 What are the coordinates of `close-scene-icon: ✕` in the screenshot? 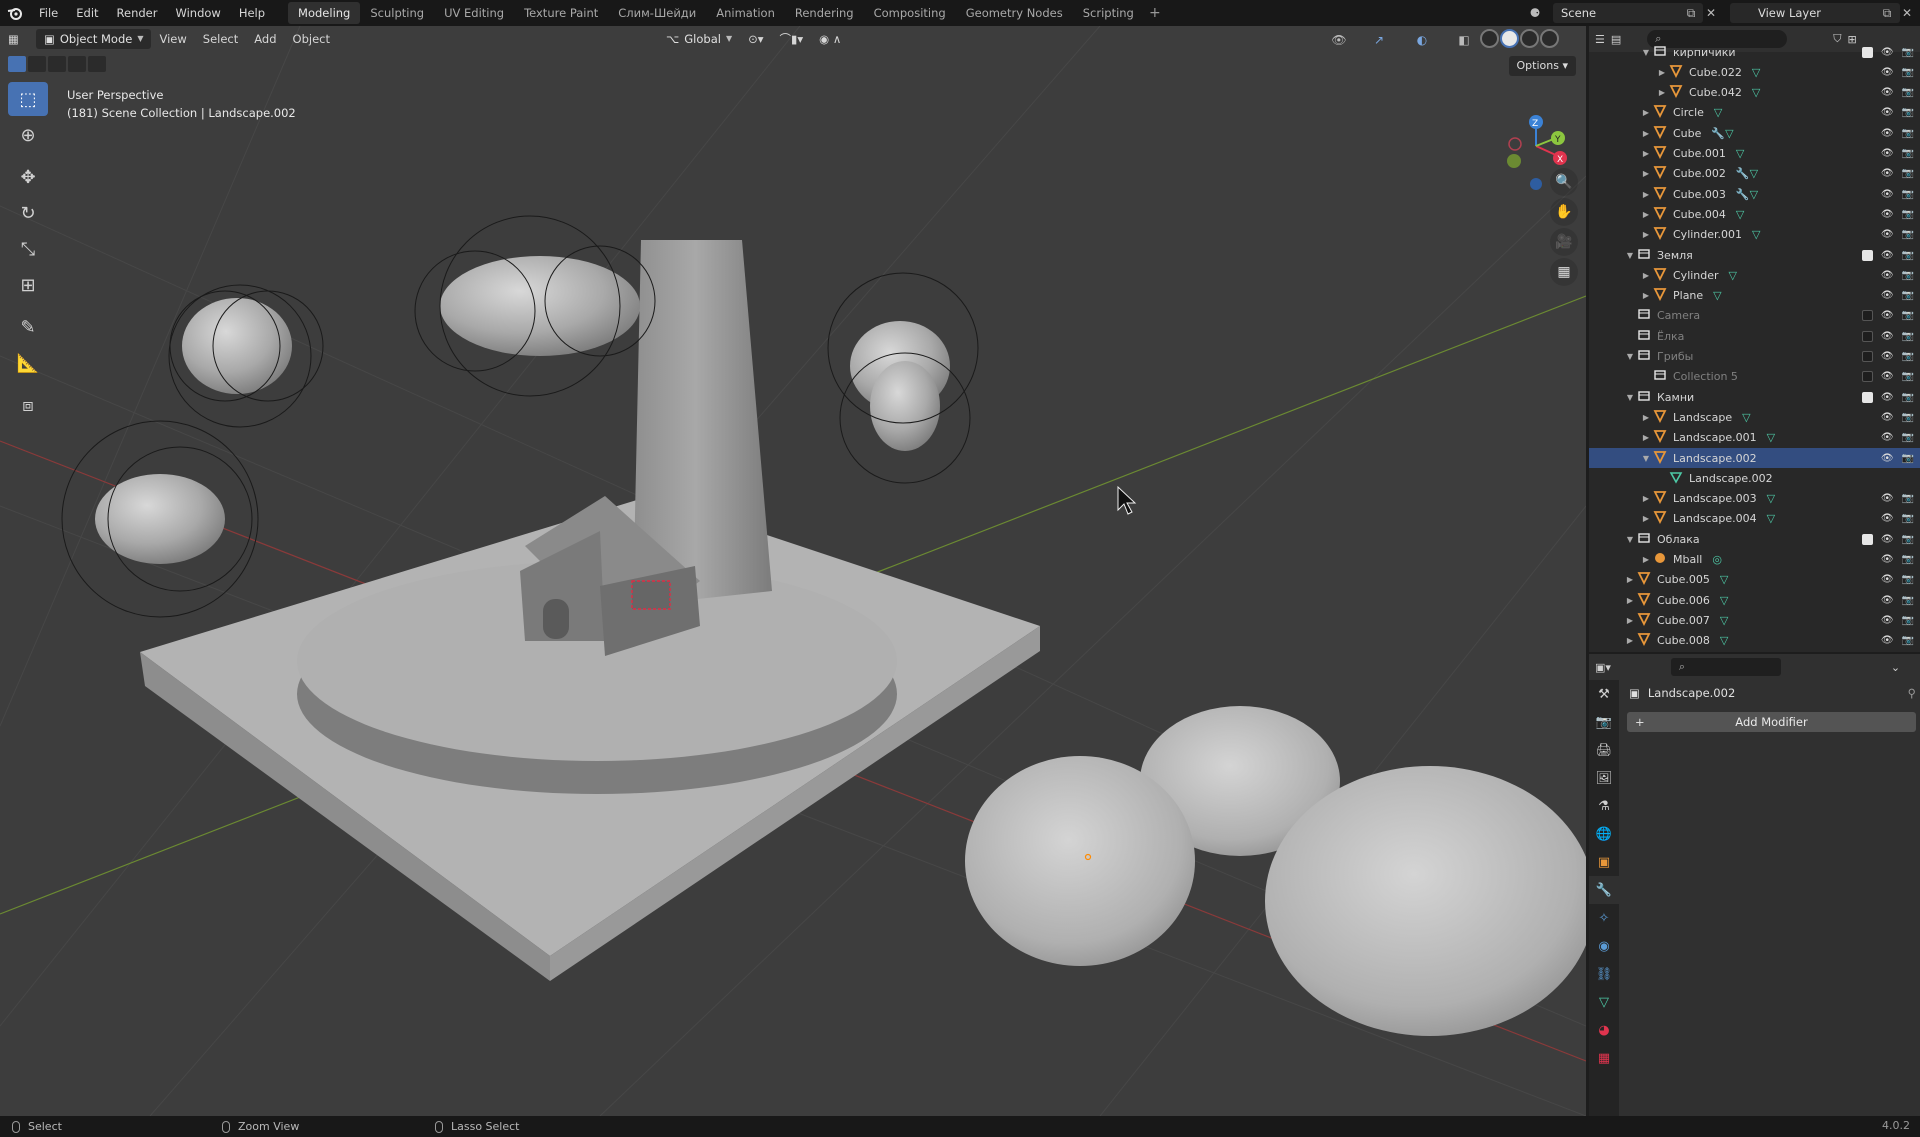 It's located at (1711, 13).